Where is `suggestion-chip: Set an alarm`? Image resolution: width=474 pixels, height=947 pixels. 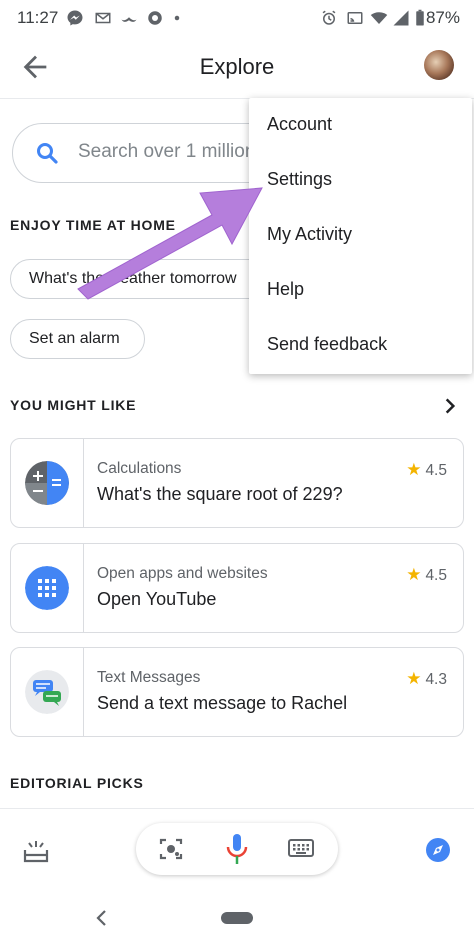 suggestion-chip: Set an alarm is located at coordinates (77, 339).